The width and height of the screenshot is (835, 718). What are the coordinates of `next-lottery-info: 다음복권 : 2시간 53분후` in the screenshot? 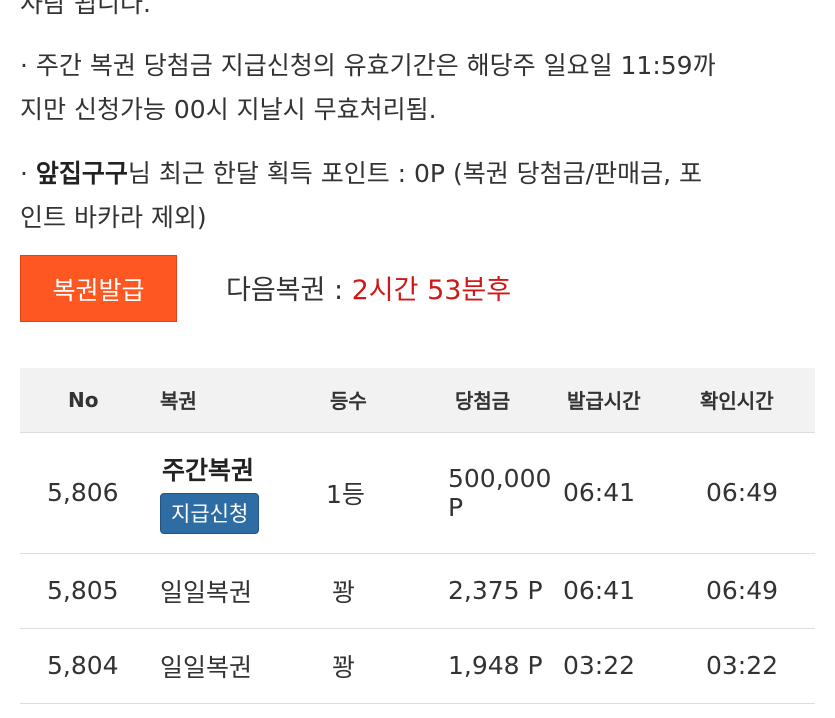 It's located at (368, 287).